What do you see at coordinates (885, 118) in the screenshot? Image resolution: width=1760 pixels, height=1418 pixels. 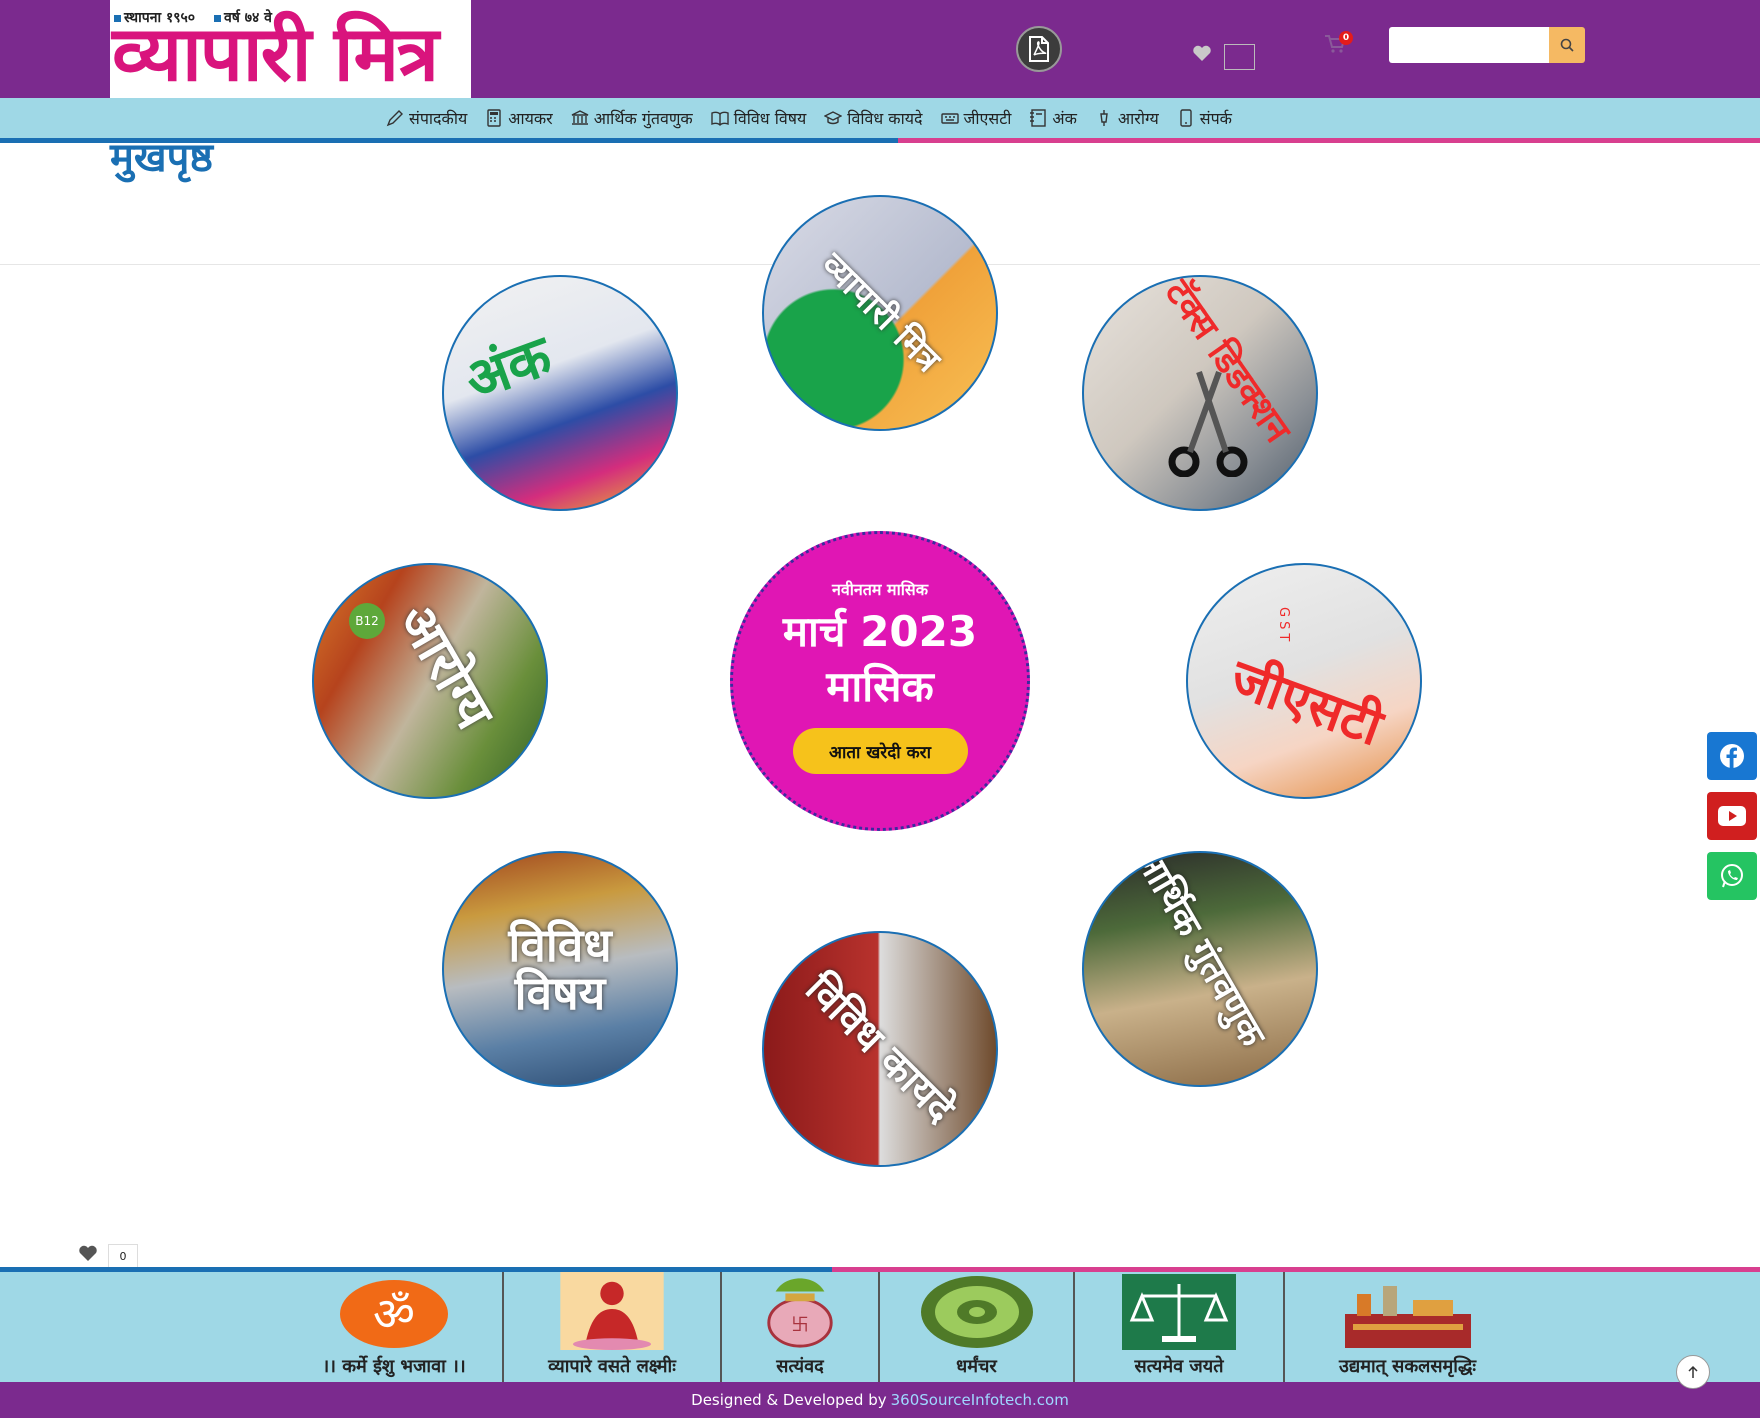 I see `nav-item-label: विविध कायदे` at bounding box center [885, 118].